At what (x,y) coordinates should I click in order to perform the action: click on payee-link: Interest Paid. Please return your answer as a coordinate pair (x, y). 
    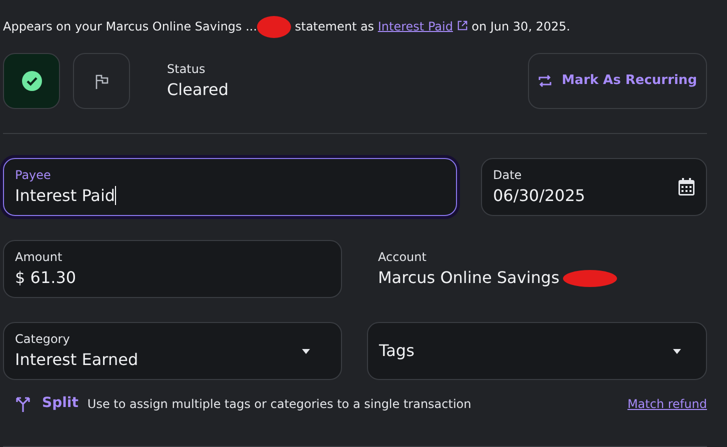
    Looking at the image, I should click on (415, 26).